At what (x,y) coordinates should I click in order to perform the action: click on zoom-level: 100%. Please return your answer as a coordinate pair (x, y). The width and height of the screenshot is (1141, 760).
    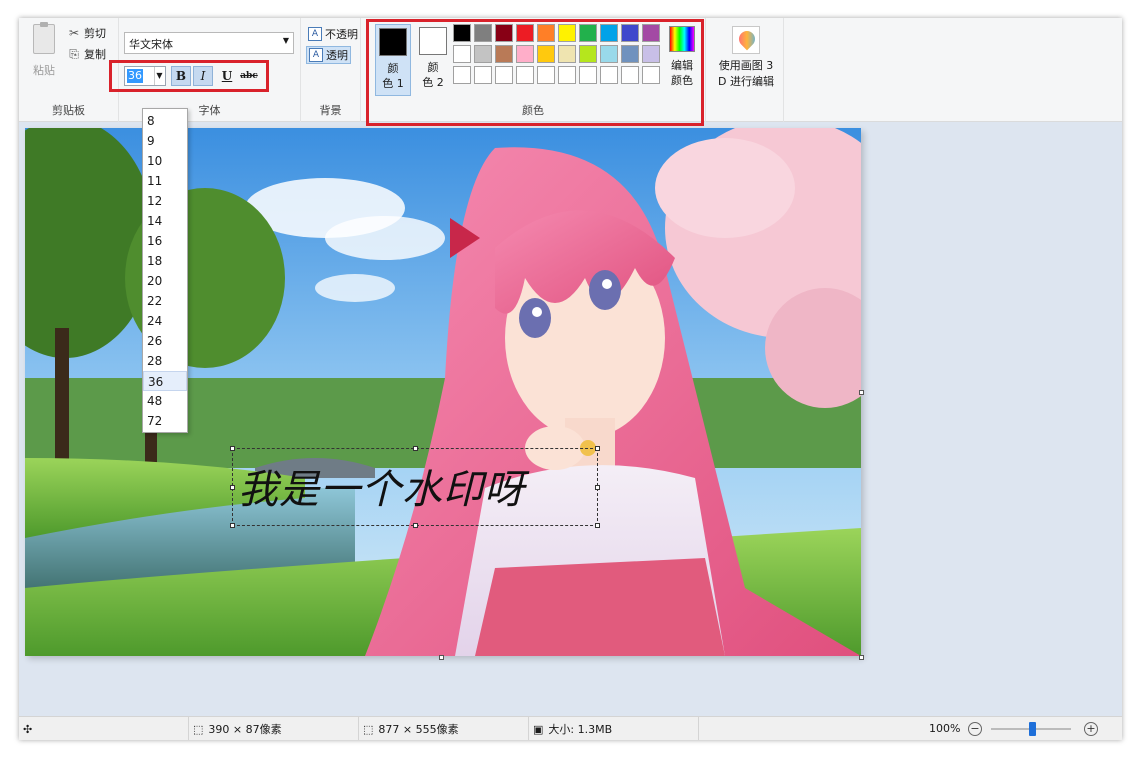
    Looking at the image, I should click on (945, 728).